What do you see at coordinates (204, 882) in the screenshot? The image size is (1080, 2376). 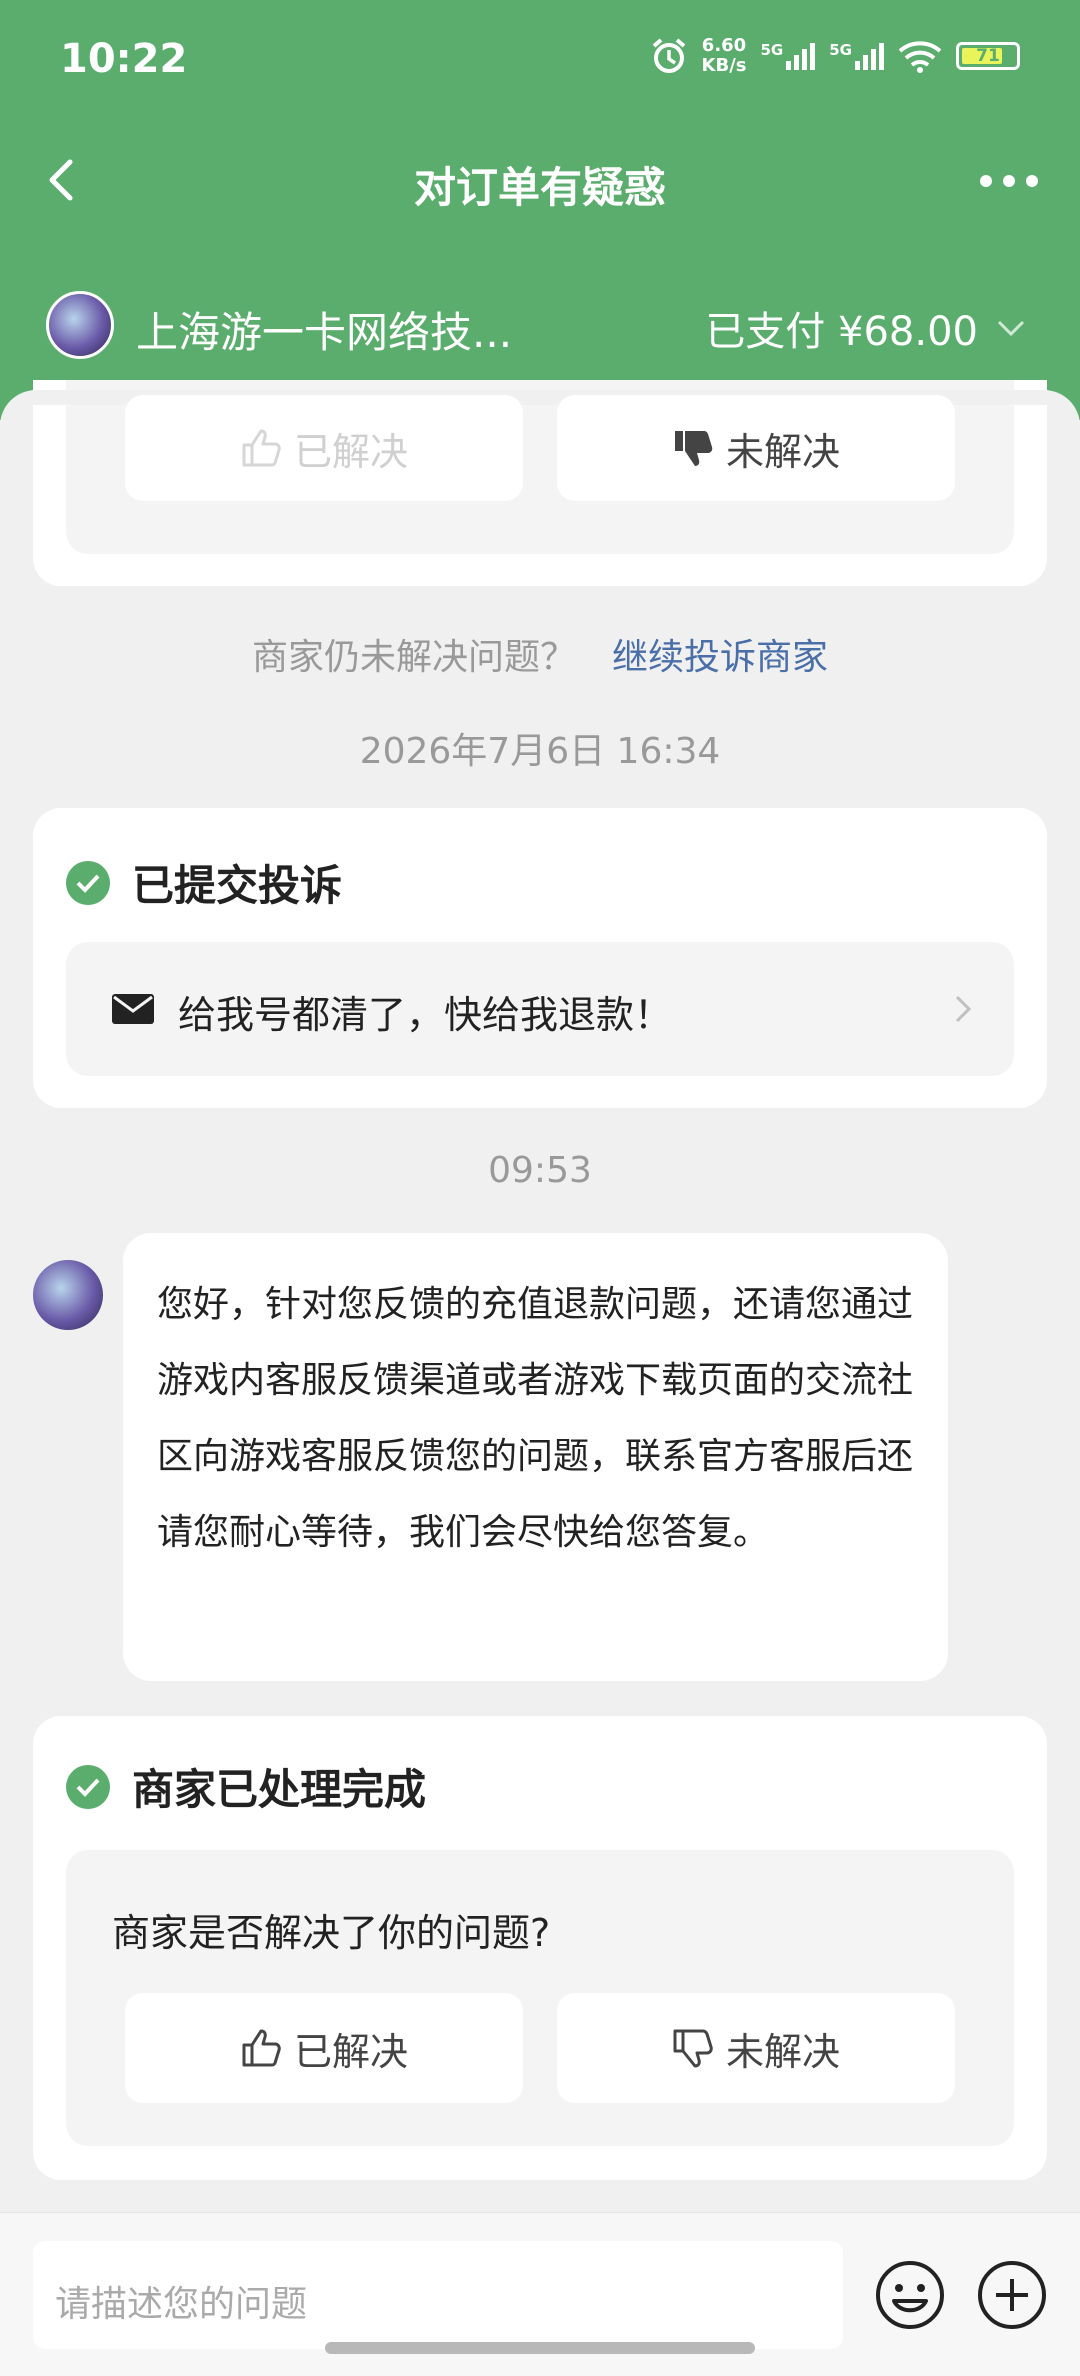 I see `complaint-card-title: 已提交投诉` at bounding box center [204, 882].